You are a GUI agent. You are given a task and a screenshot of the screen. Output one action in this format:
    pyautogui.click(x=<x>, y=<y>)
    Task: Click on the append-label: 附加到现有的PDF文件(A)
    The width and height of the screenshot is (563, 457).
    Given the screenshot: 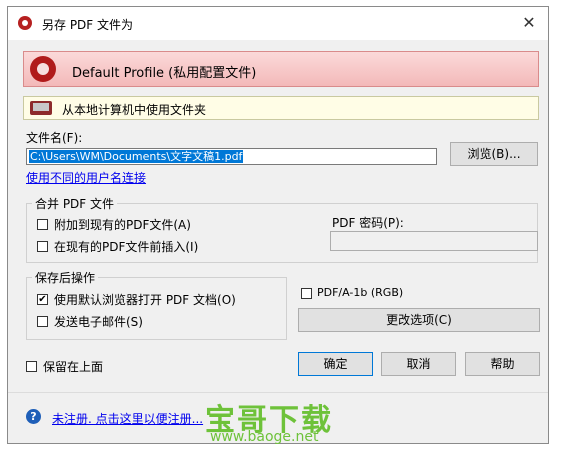 What is the action you would take?
    pyautogui.click(x=122, y=225)
    